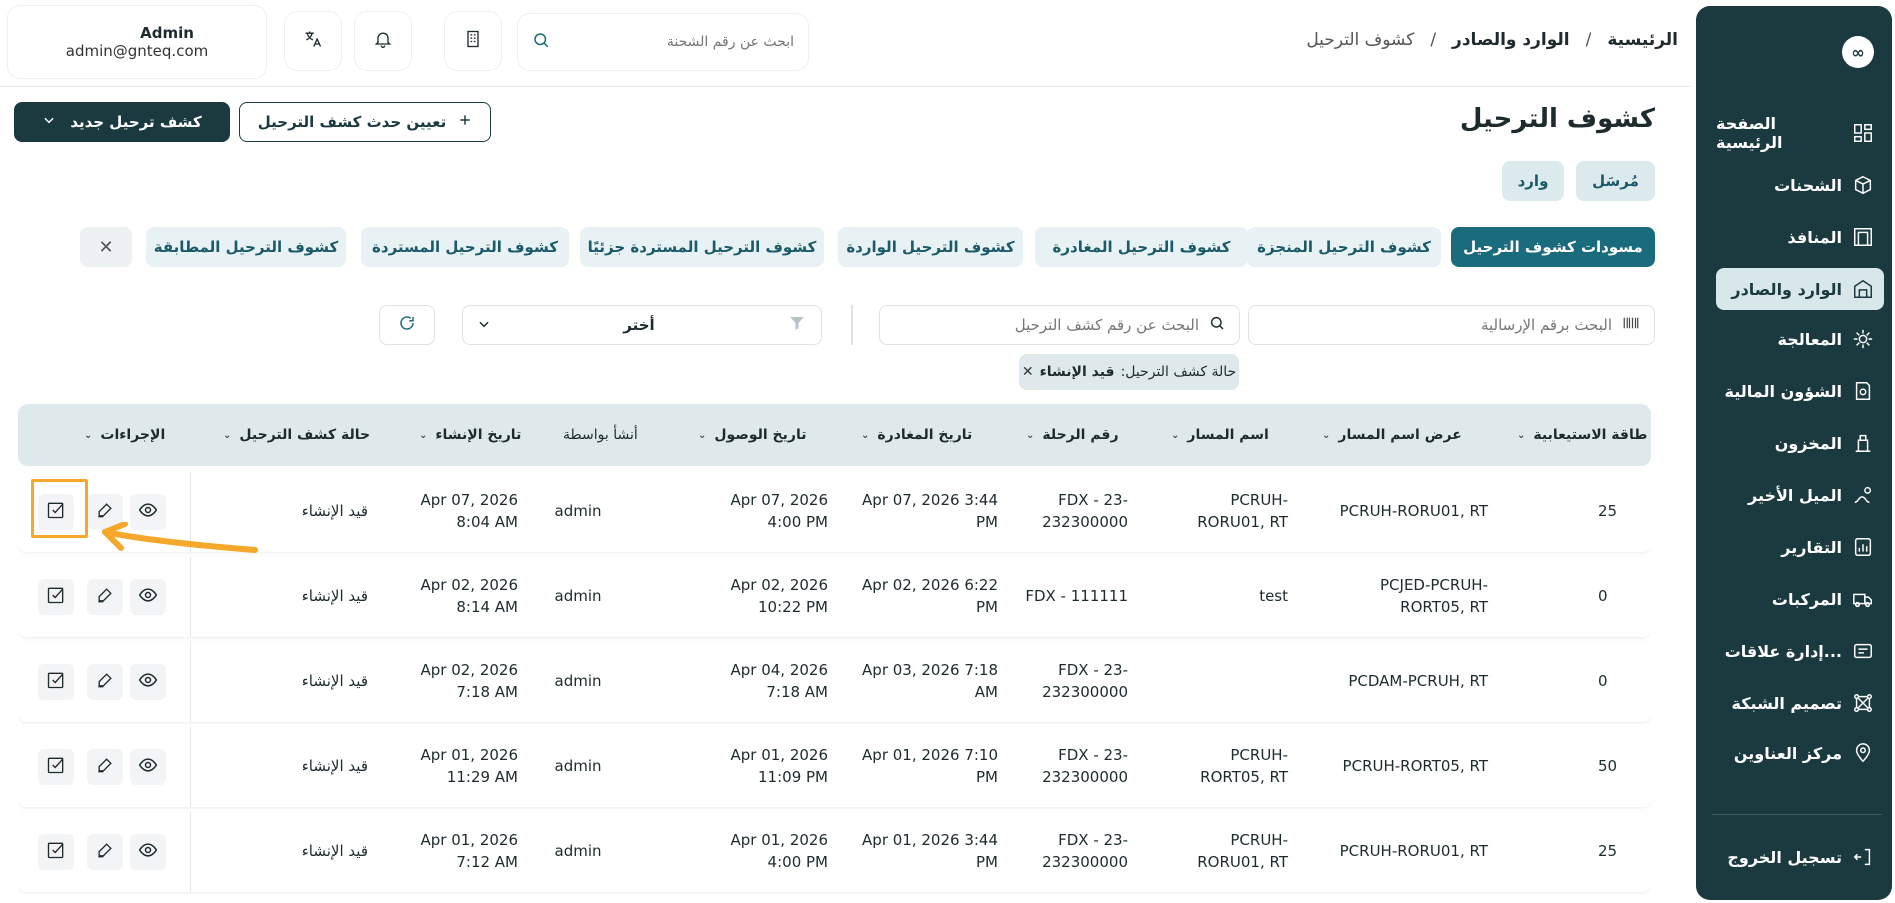 Image resolution: width=1895 pixels, height=903 pixels. What do you see at coordinates (313, 41) in the screenshot?
I see `language-button` at bounding box center [313, 41].